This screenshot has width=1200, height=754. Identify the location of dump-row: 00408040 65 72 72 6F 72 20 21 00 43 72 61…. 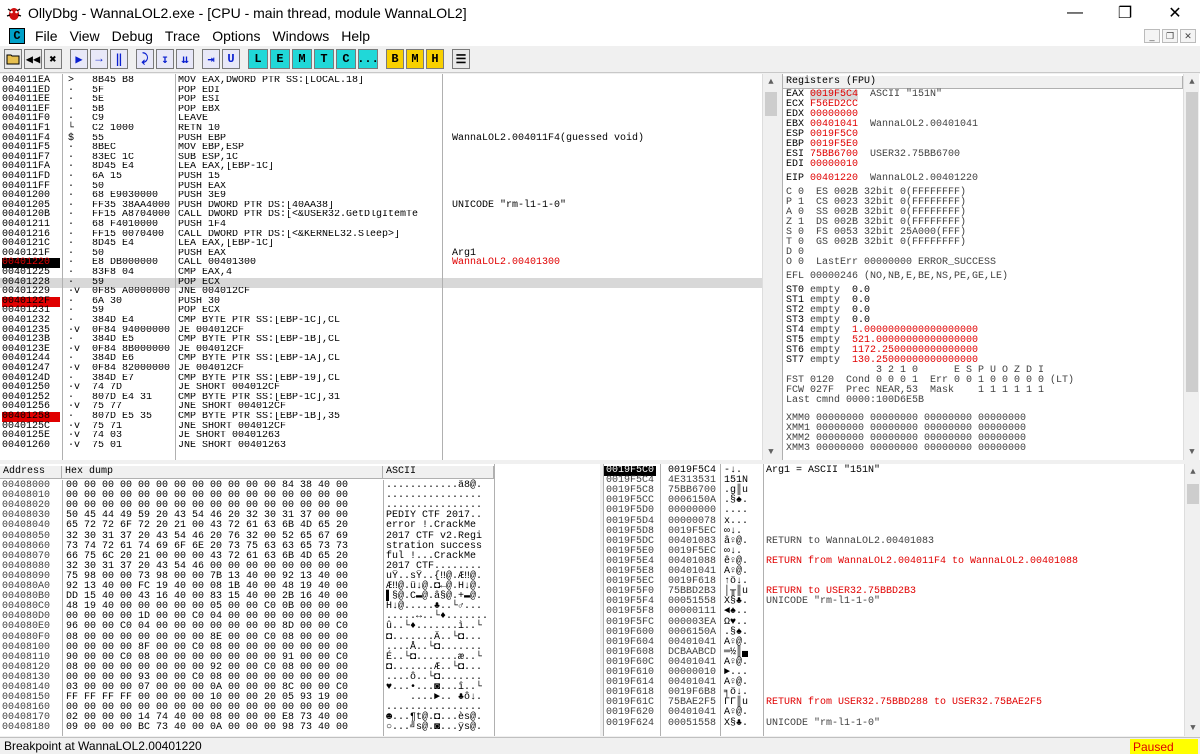
(247, 526).